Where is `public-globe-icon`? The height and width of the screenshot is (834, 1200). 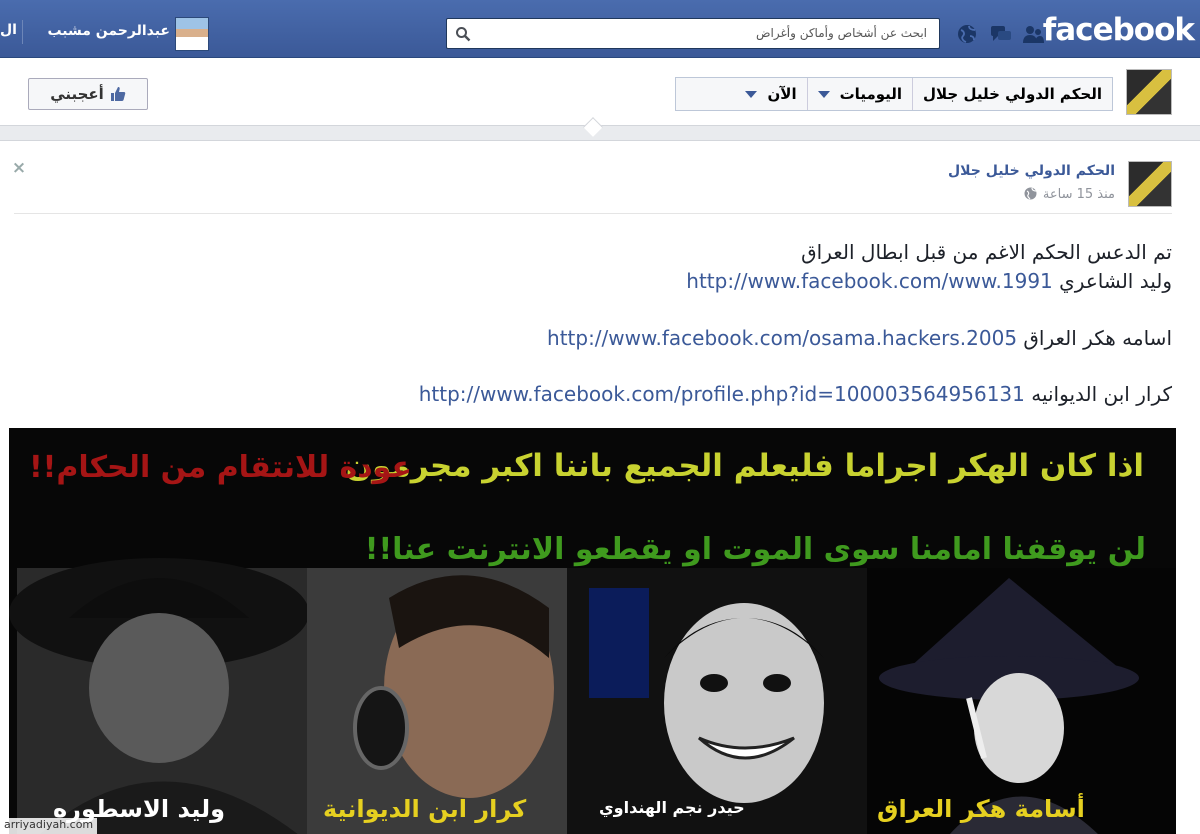
public-globe-icon is located at coordinates (1030, 193).